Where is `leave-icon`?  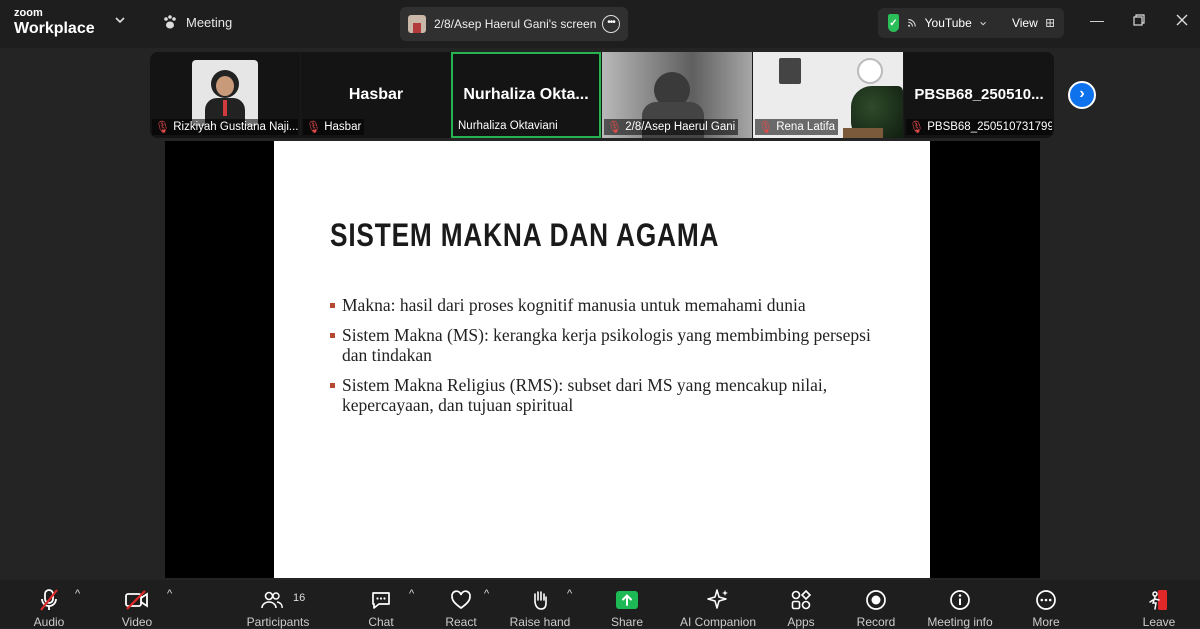
leave-icon is located at coordinates (1159, 600).